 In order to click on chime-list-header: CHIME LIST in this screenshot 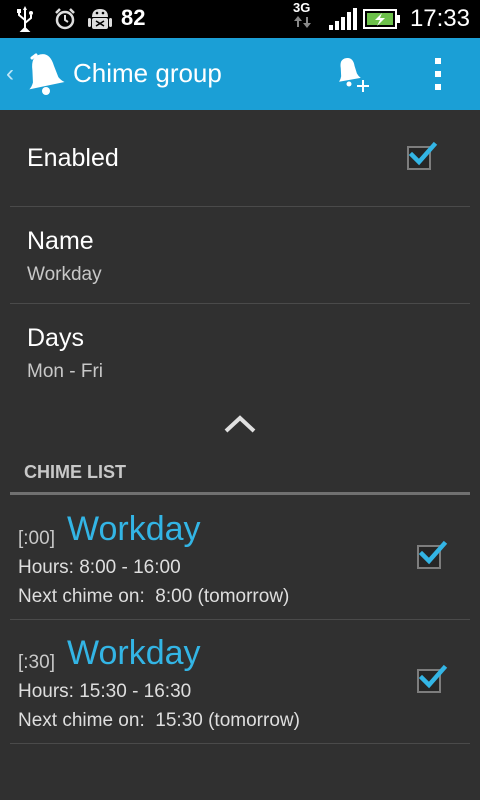, I will do `click(75, 472)`.